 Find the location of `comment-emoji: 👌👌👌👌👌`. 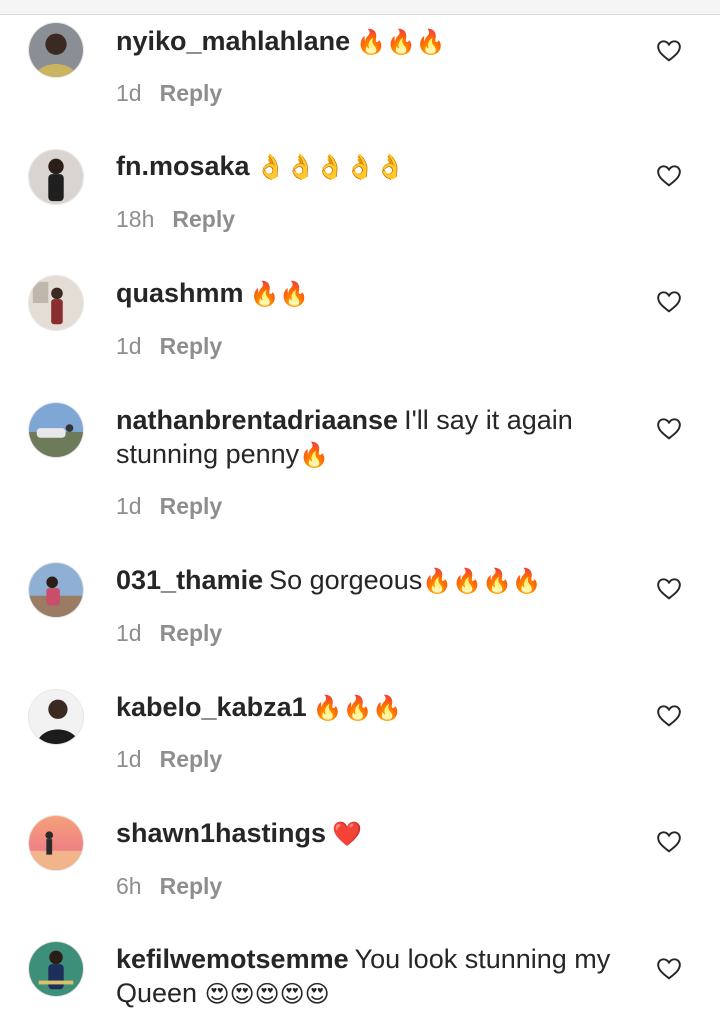

comment-emoji: 👌👌👌👌👌 is located at coordinates (330, 167).